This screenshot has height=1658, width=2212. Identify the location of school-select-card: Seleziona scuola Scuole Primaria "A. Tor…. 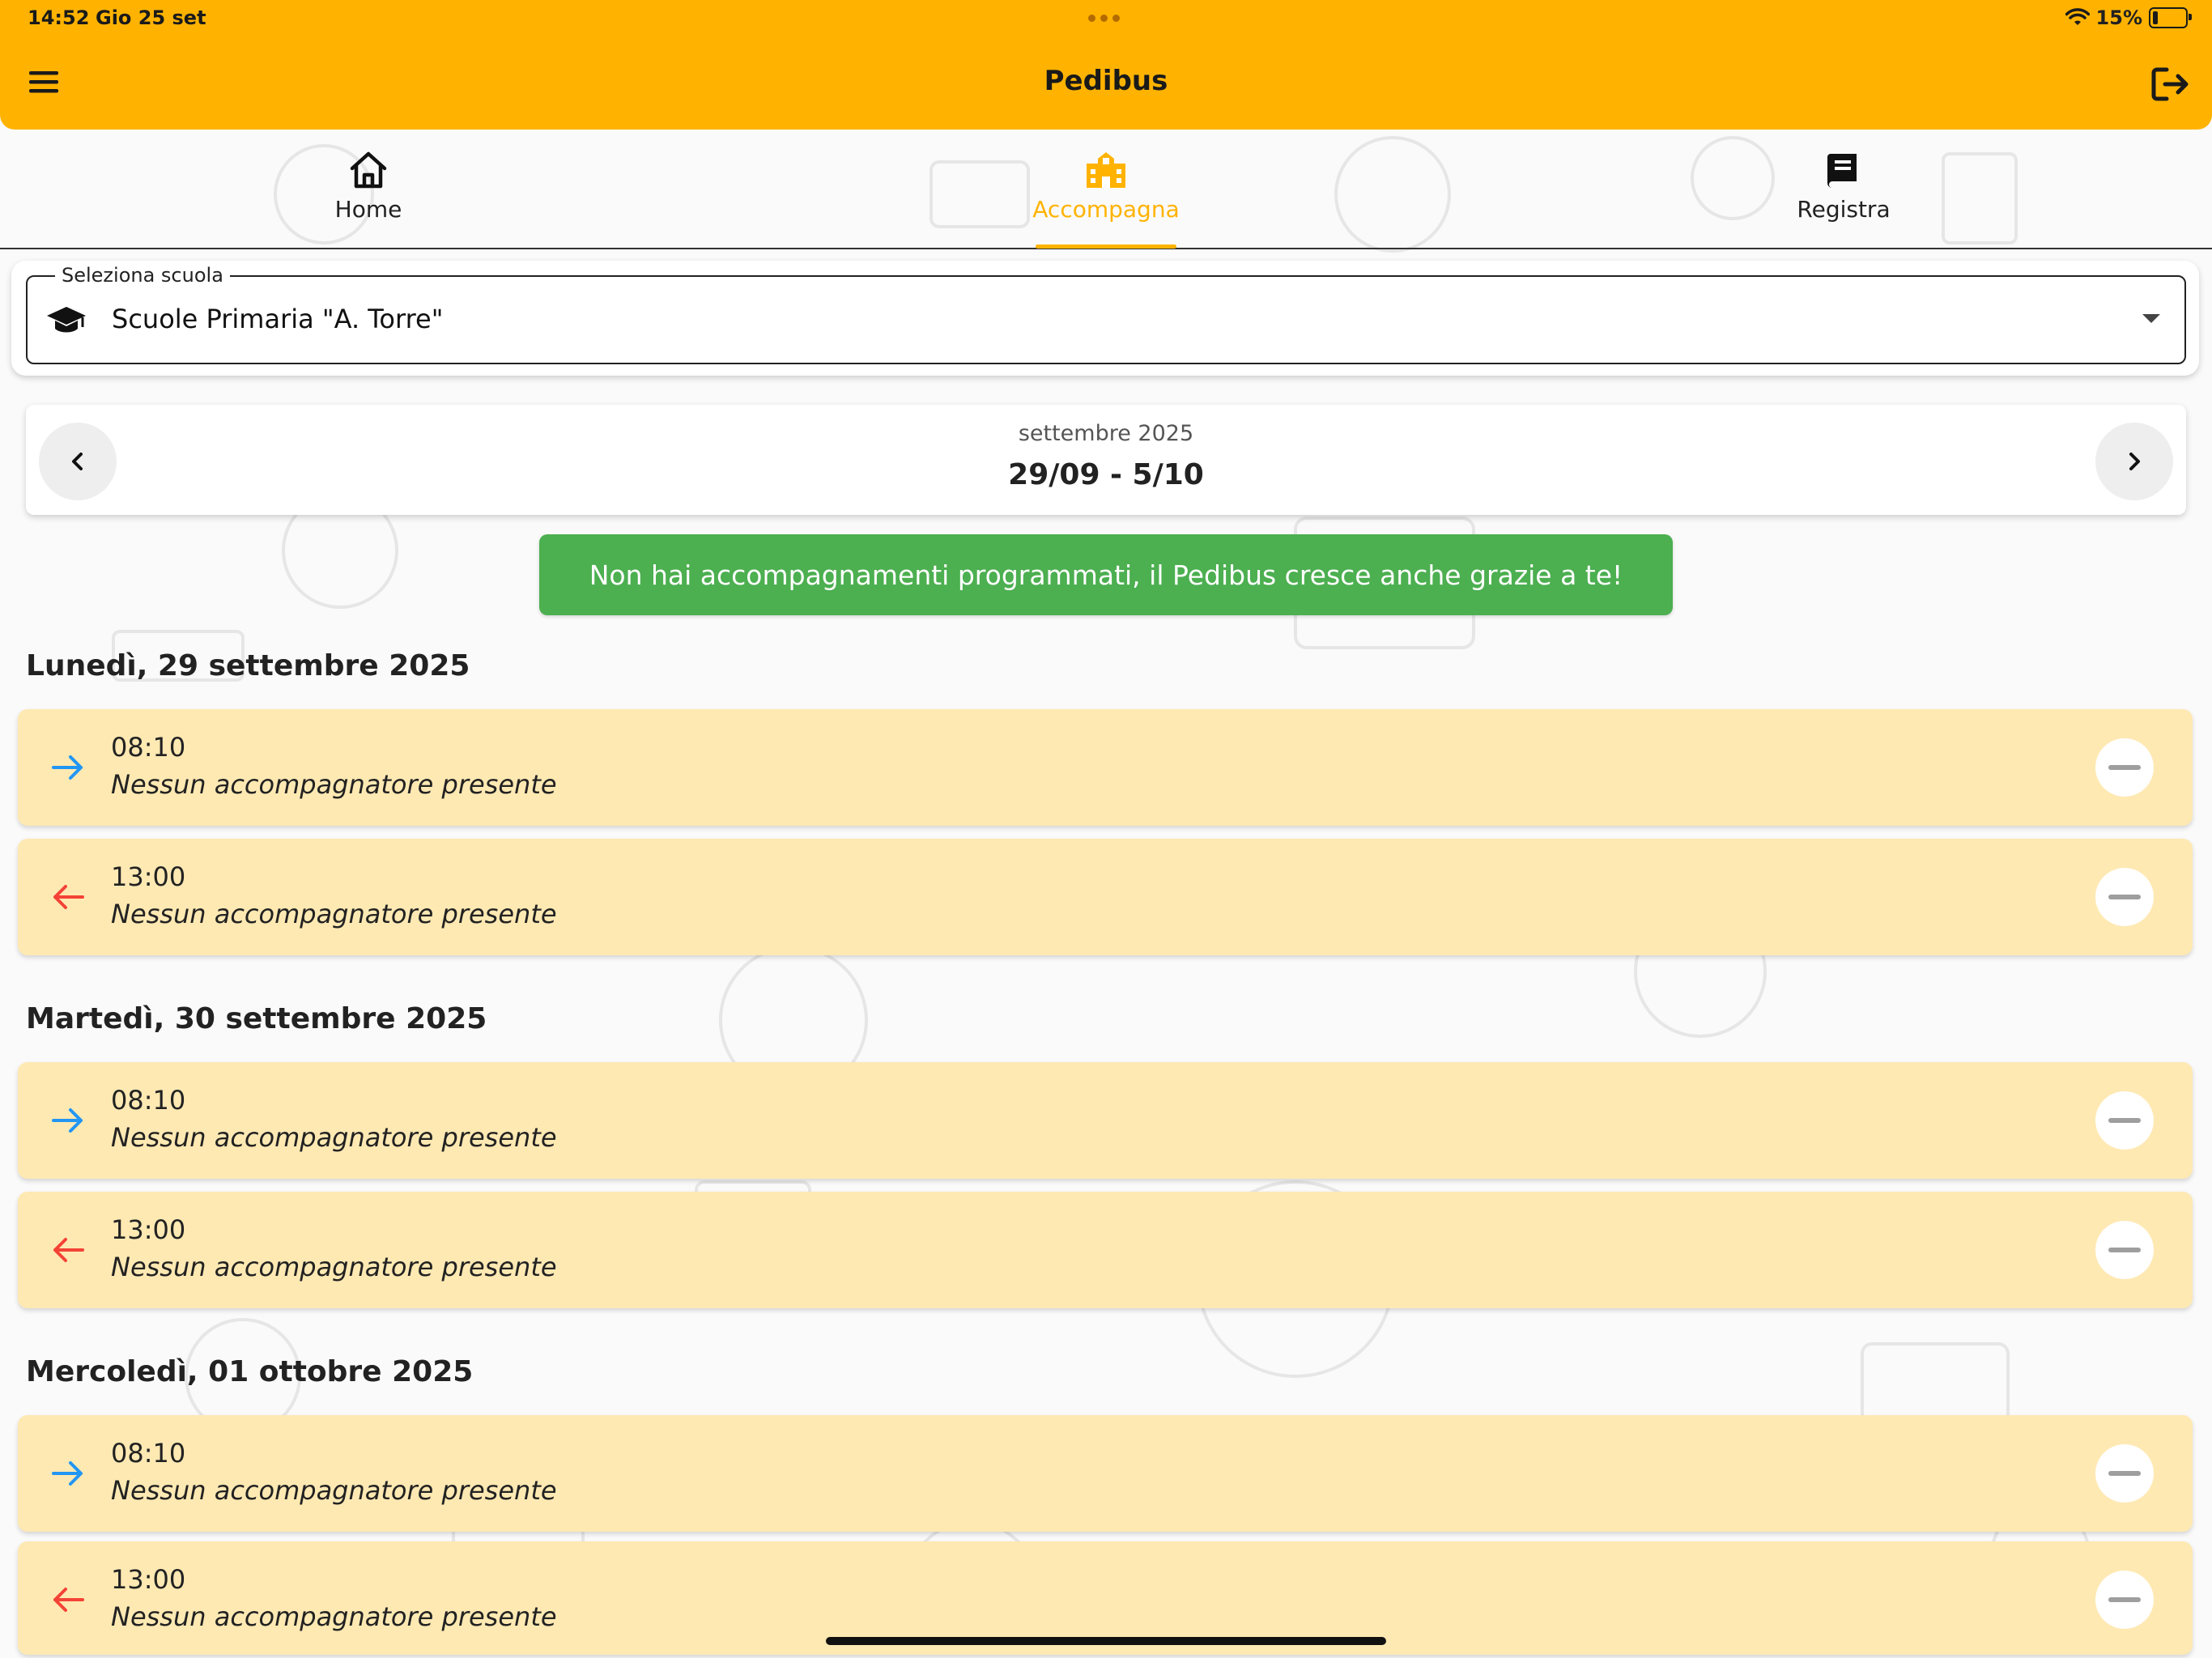
(1105, 318).